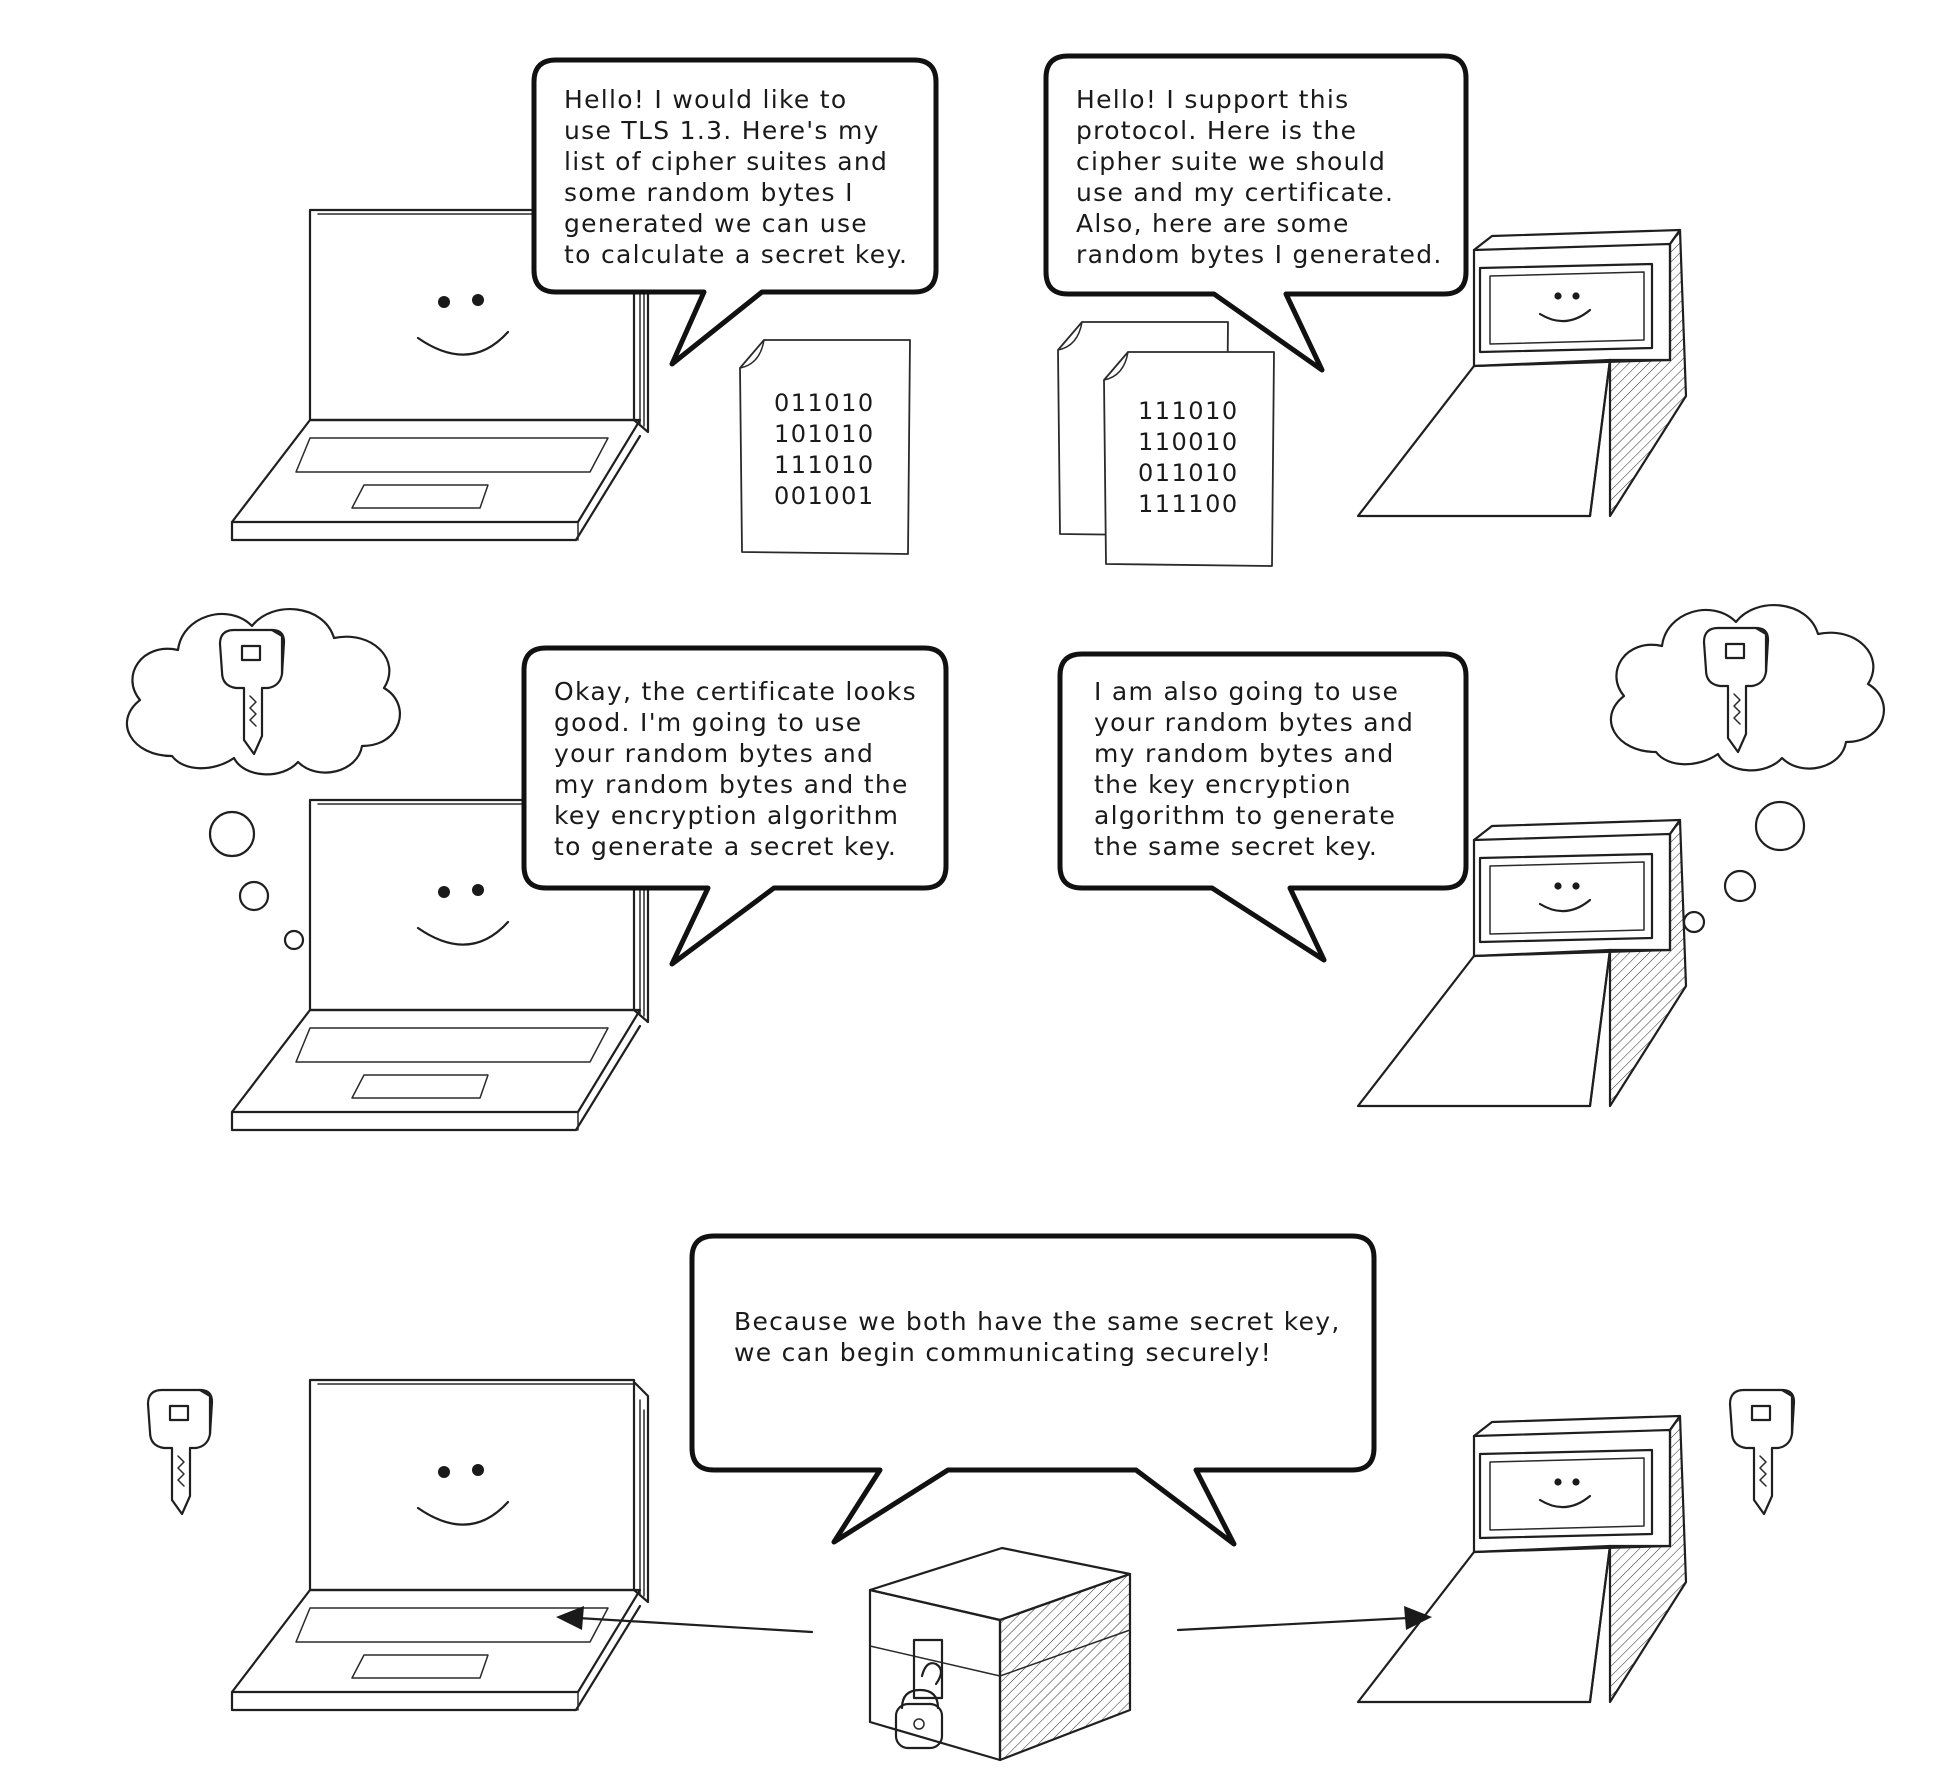 This screenshot has width=1952, height=1784. I want to click on thought-cloud-icon, so click(263, 779).